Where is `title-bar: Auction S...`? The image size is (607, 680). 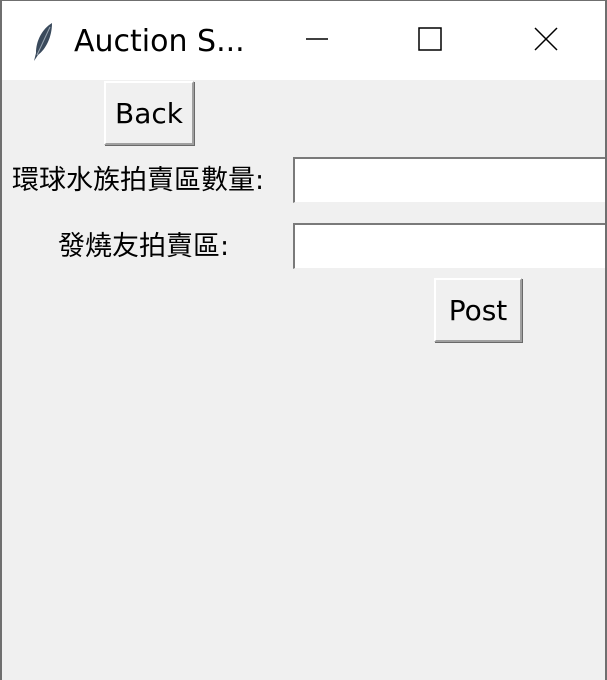 title-bar: Auction S... is located at coordinates (303, 40).